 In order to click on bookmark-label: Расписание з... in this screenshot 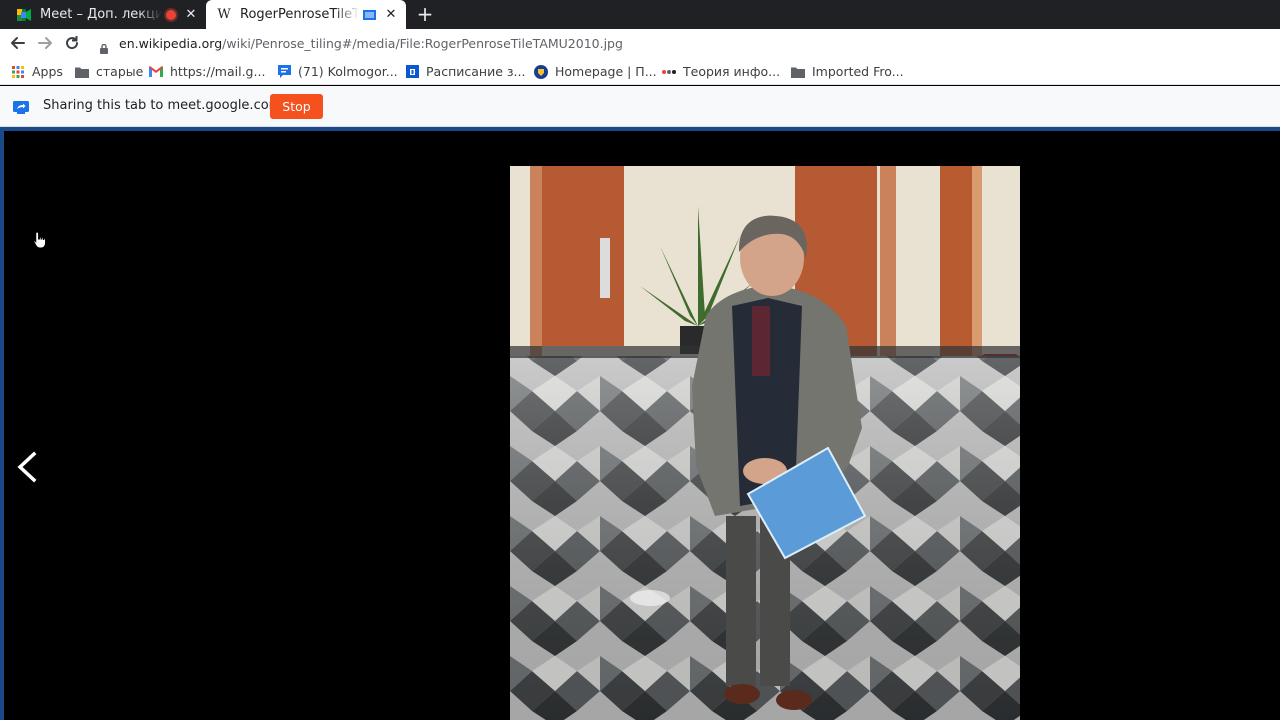, I will do `click(476, 71)`.